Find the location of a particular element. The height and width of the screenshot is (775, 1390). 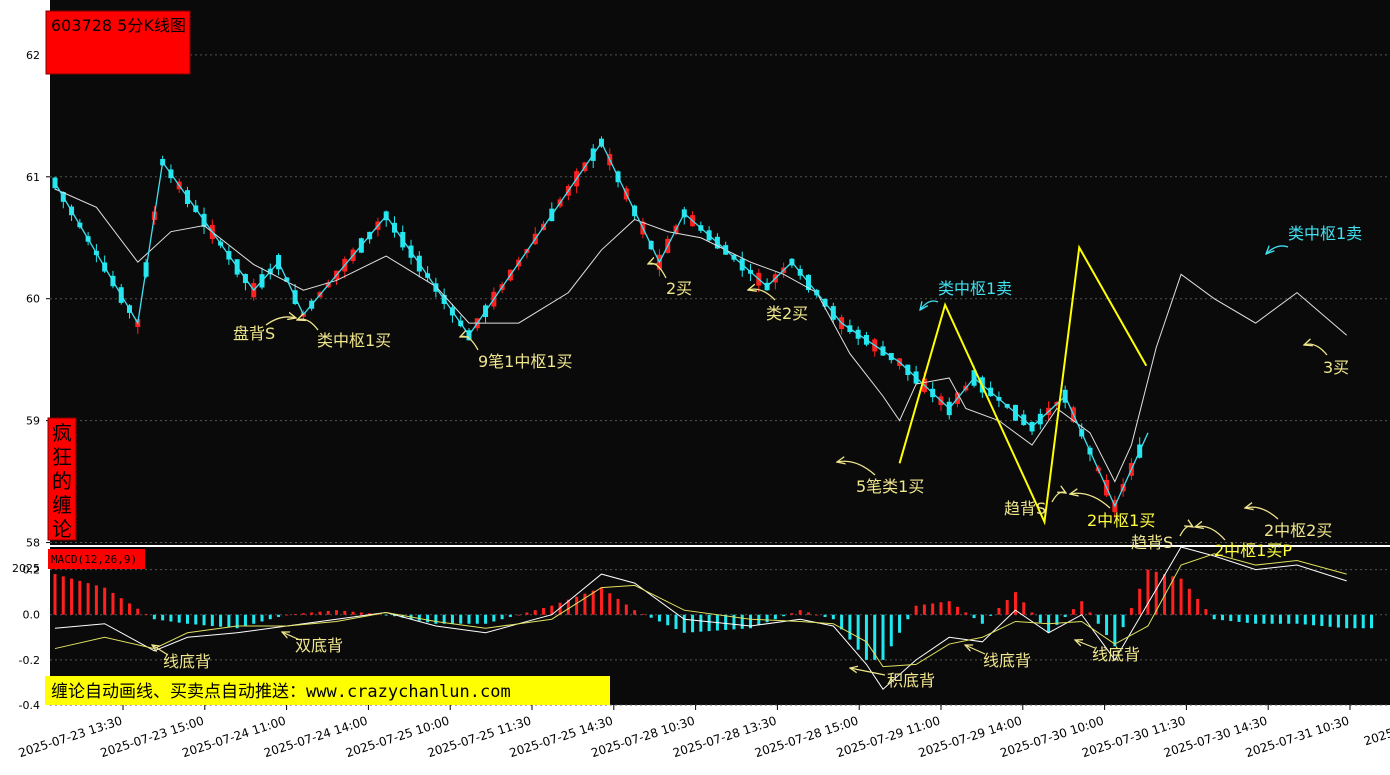

annotation-label: 类中枢1卖 is located at coordinates (1325, 233).